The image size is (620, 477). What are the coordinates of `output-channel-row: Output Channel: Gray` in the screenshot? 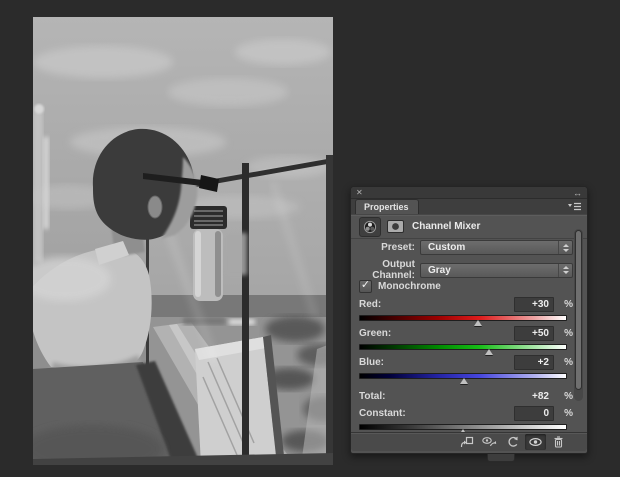 It's located at (466, 270).